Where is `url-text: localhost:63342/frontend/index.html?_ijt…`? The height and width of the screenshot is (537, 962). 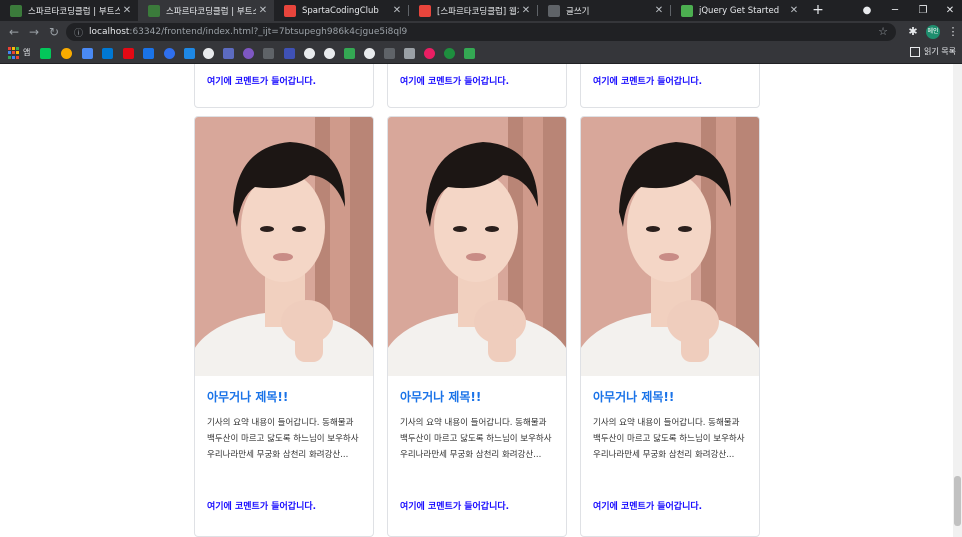 url-text: localhost:63342/frontend/index.html?_ijt… is located at coordinates (248, 32).